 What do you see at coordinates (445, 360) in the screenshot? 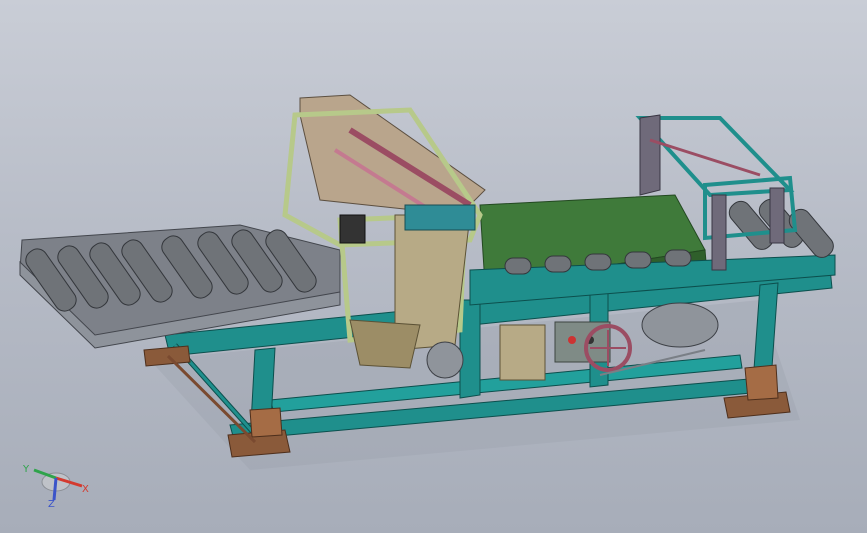
I see `press-motor` at bounding box center [445, 360].